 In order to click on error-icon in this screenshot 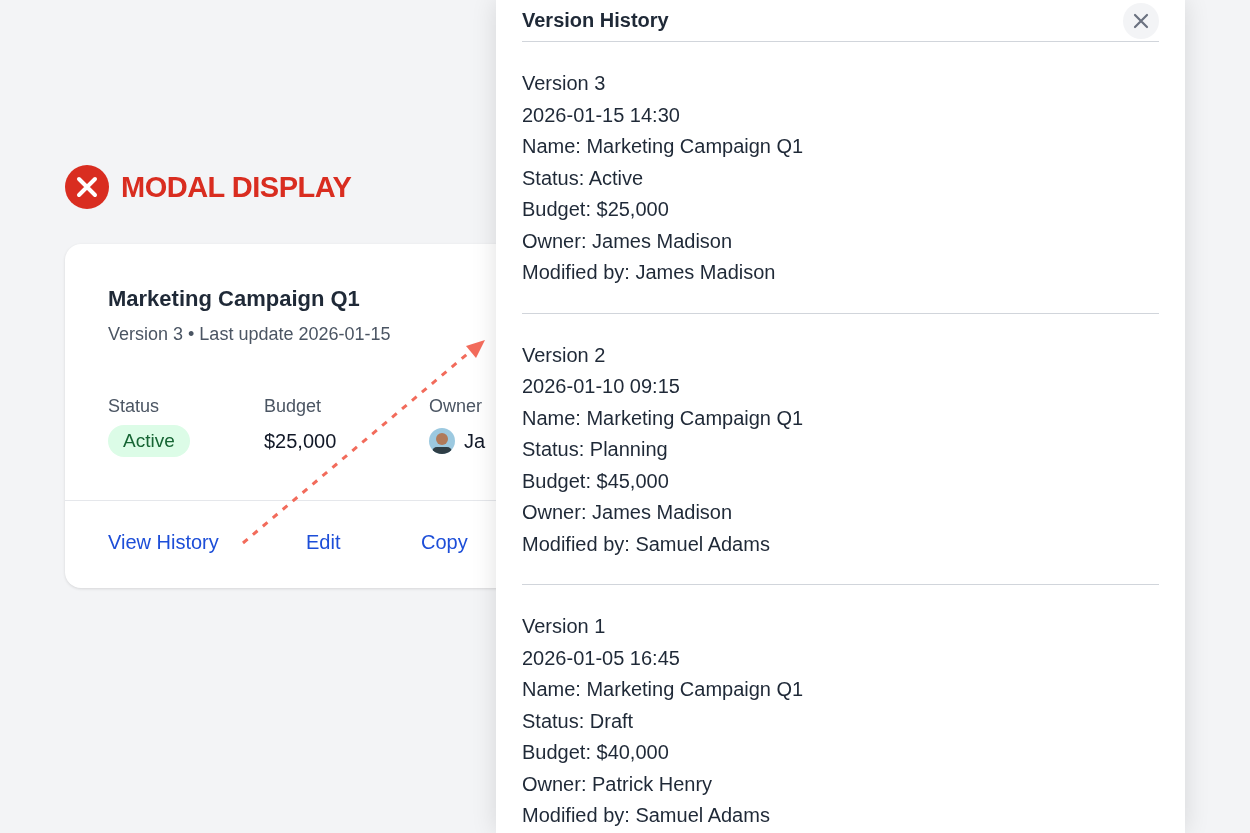, I will do `click(87, 187)`.